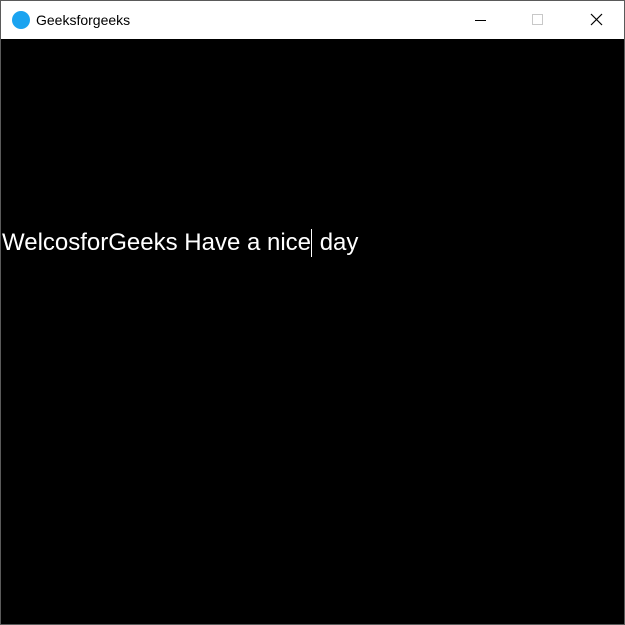 The height and width of the screenshot is (625, 625). I want to click on close-icon, so click(596, 19).